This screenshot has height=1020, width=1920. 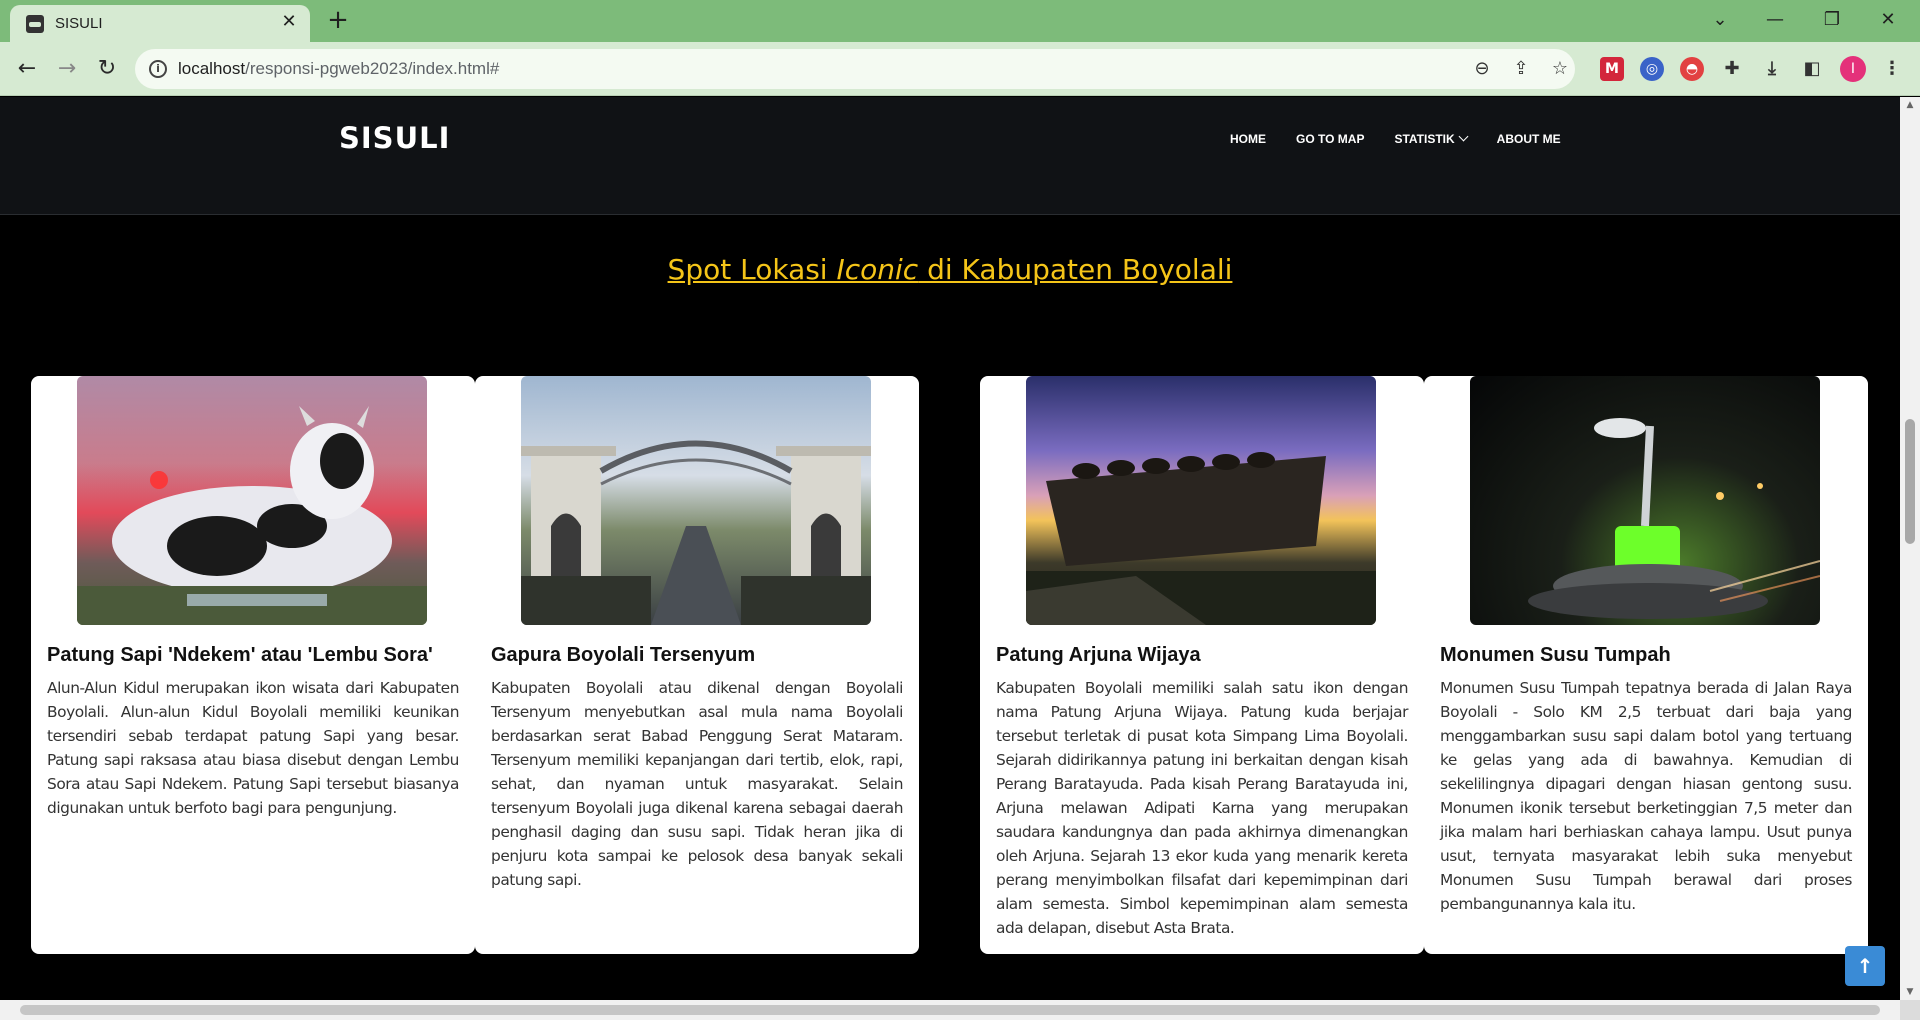 What do you see at coordinates (1775, 20) in the screenshot?
I see `minimize-button: —` at bounding box center [1775, 20].